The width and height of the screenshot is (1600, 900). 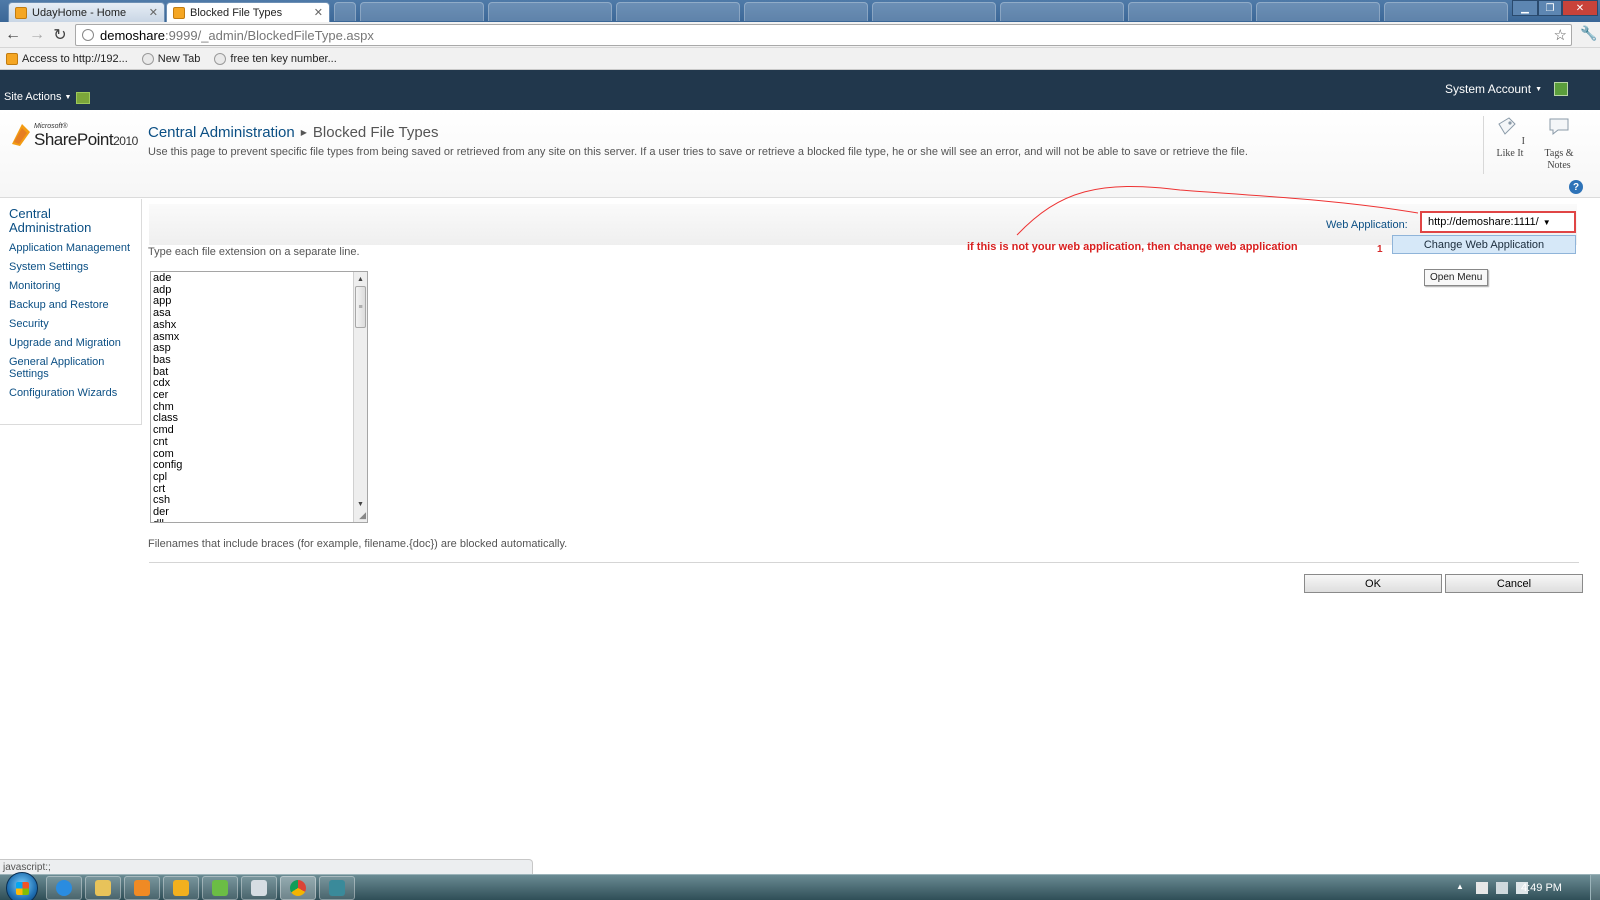 I want to click on reload-icon: ↻, so click(x=60, y=35).